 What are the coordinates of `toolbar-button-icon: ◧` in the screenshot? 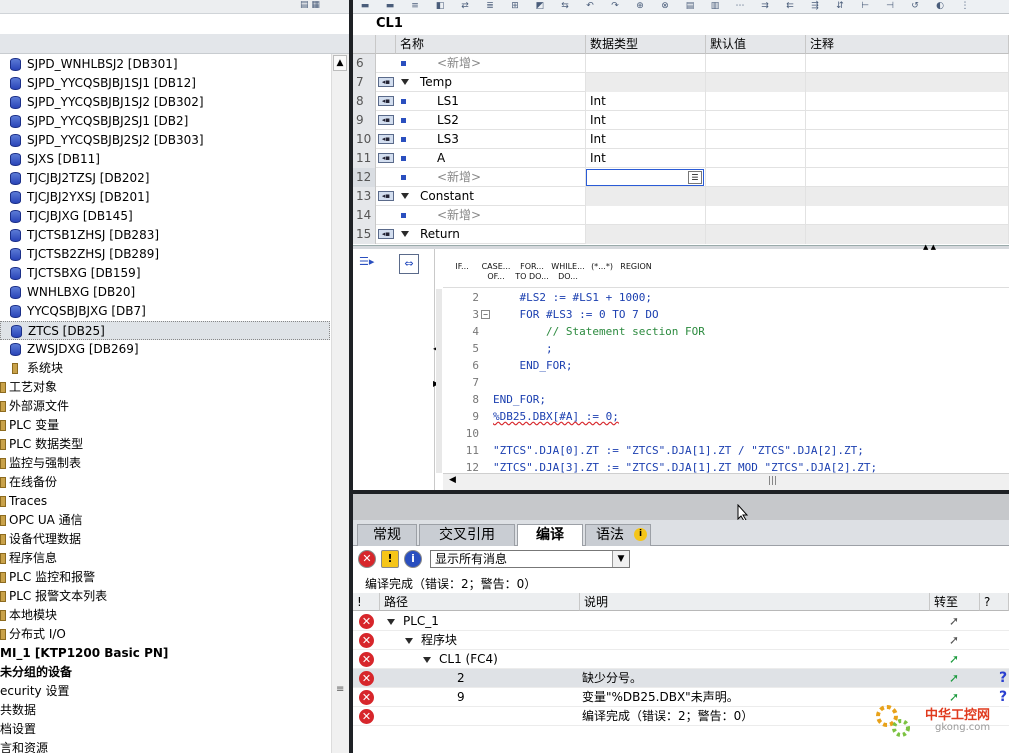 It's located at (440, 6).